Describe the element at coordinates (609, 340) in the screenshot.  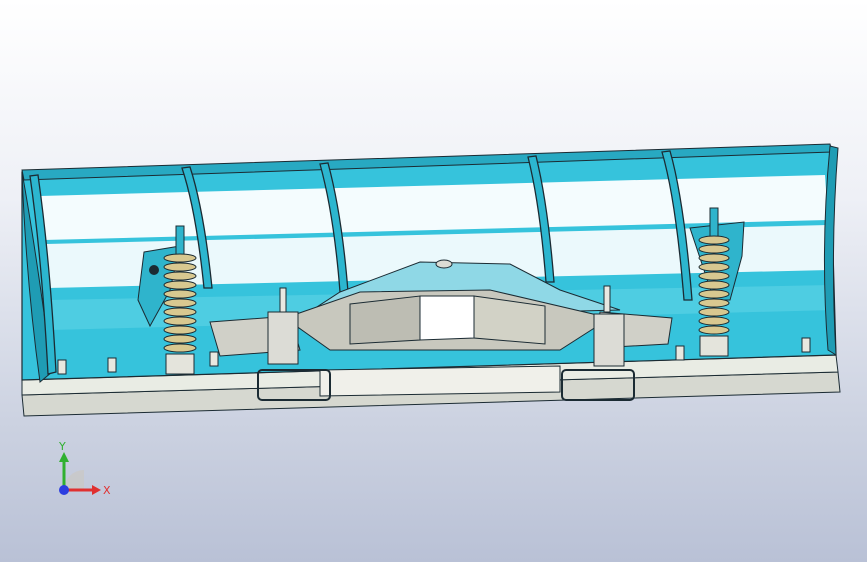
I see `right-post` at that location.